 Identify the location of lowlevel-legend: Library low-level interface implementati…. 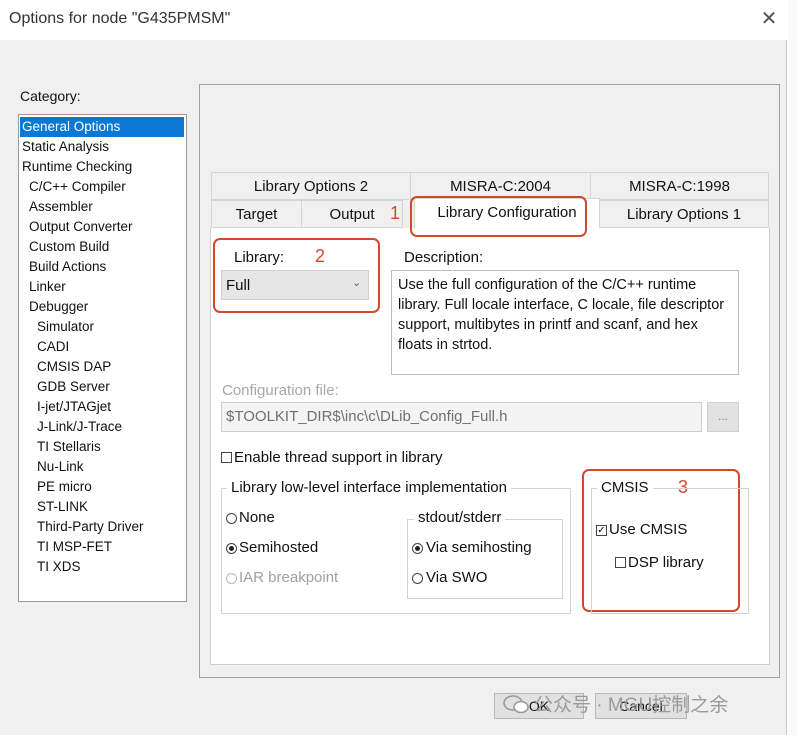
(369, 487).